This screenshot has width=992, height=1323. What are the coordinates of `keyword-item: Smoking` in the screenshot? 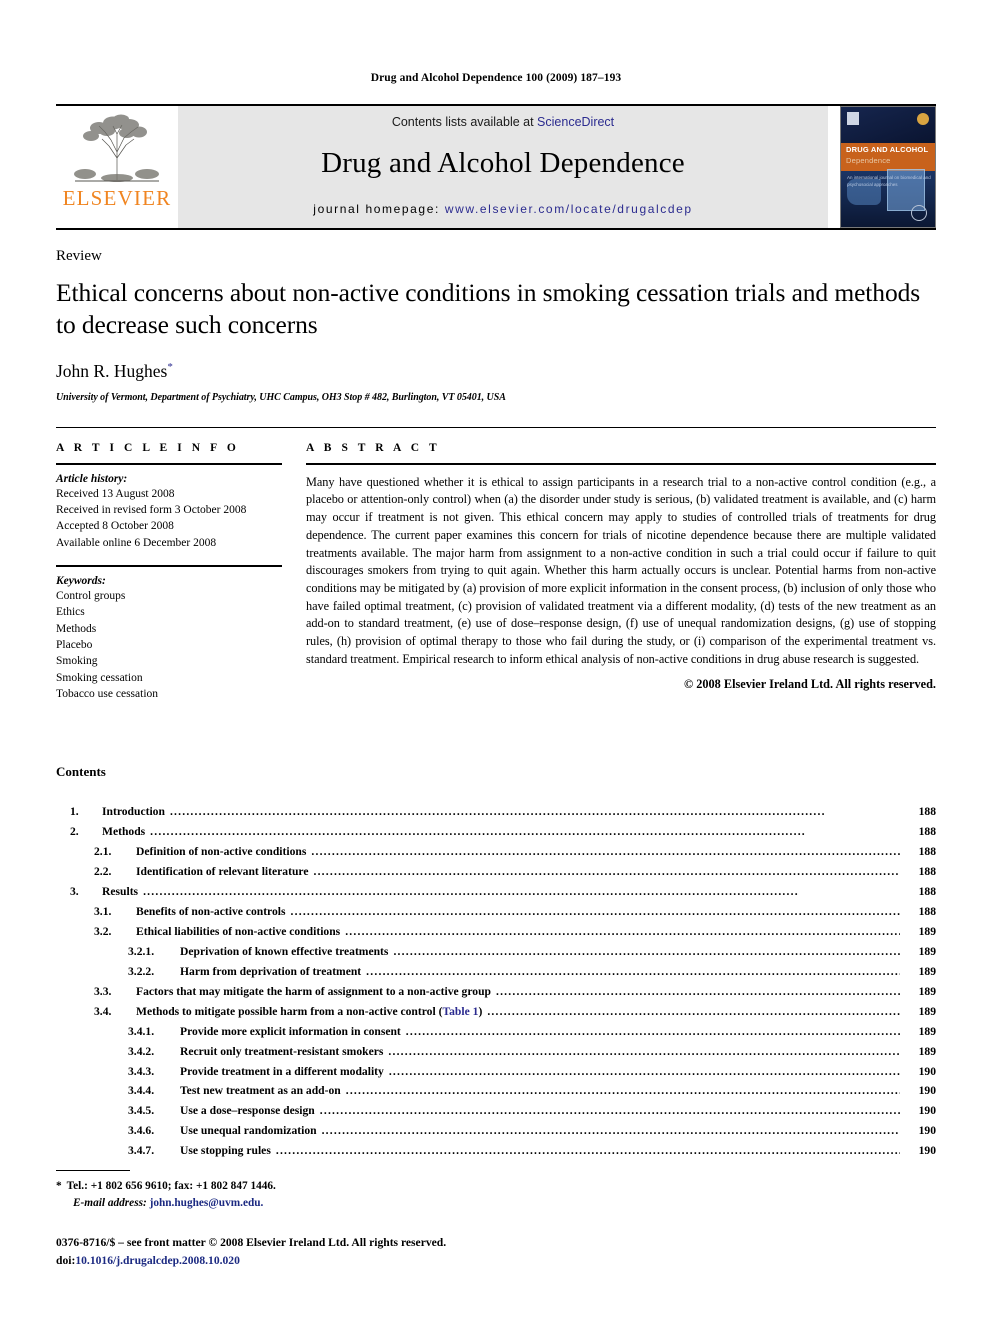 It's located at (77, 661).